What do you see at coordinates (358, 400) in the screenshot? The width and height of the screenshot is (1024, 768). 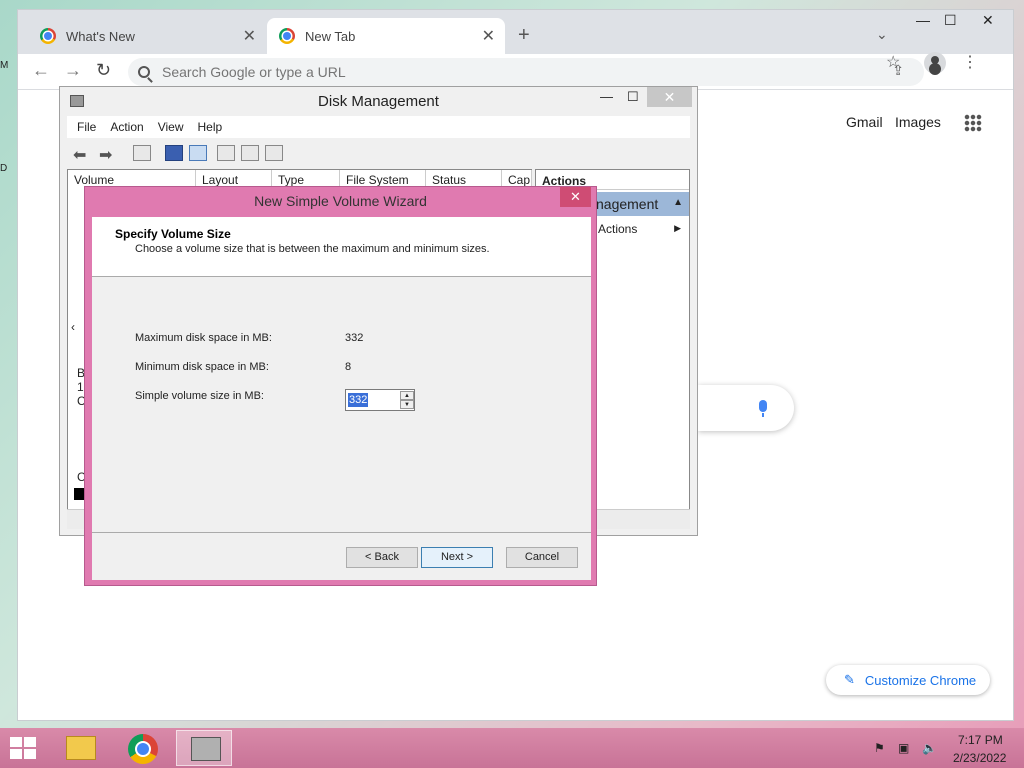 I see `volume-size-selected-text: 332` at bounding box center [358, 400].